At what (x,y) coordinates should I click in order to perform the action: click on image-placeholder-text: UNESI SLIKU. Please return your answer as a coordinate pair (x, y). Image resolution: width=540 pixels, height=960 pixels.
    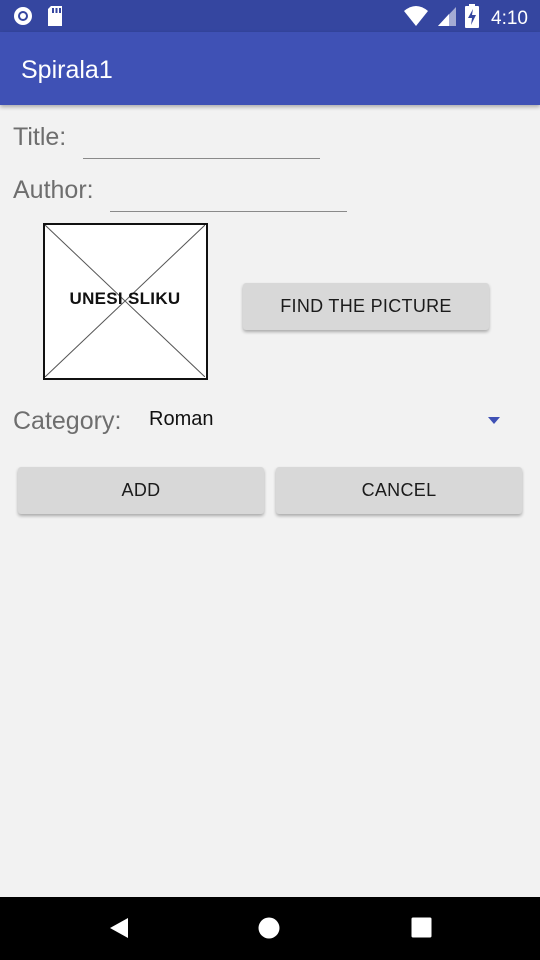
    Looking at the image, I should click on (125, 298).